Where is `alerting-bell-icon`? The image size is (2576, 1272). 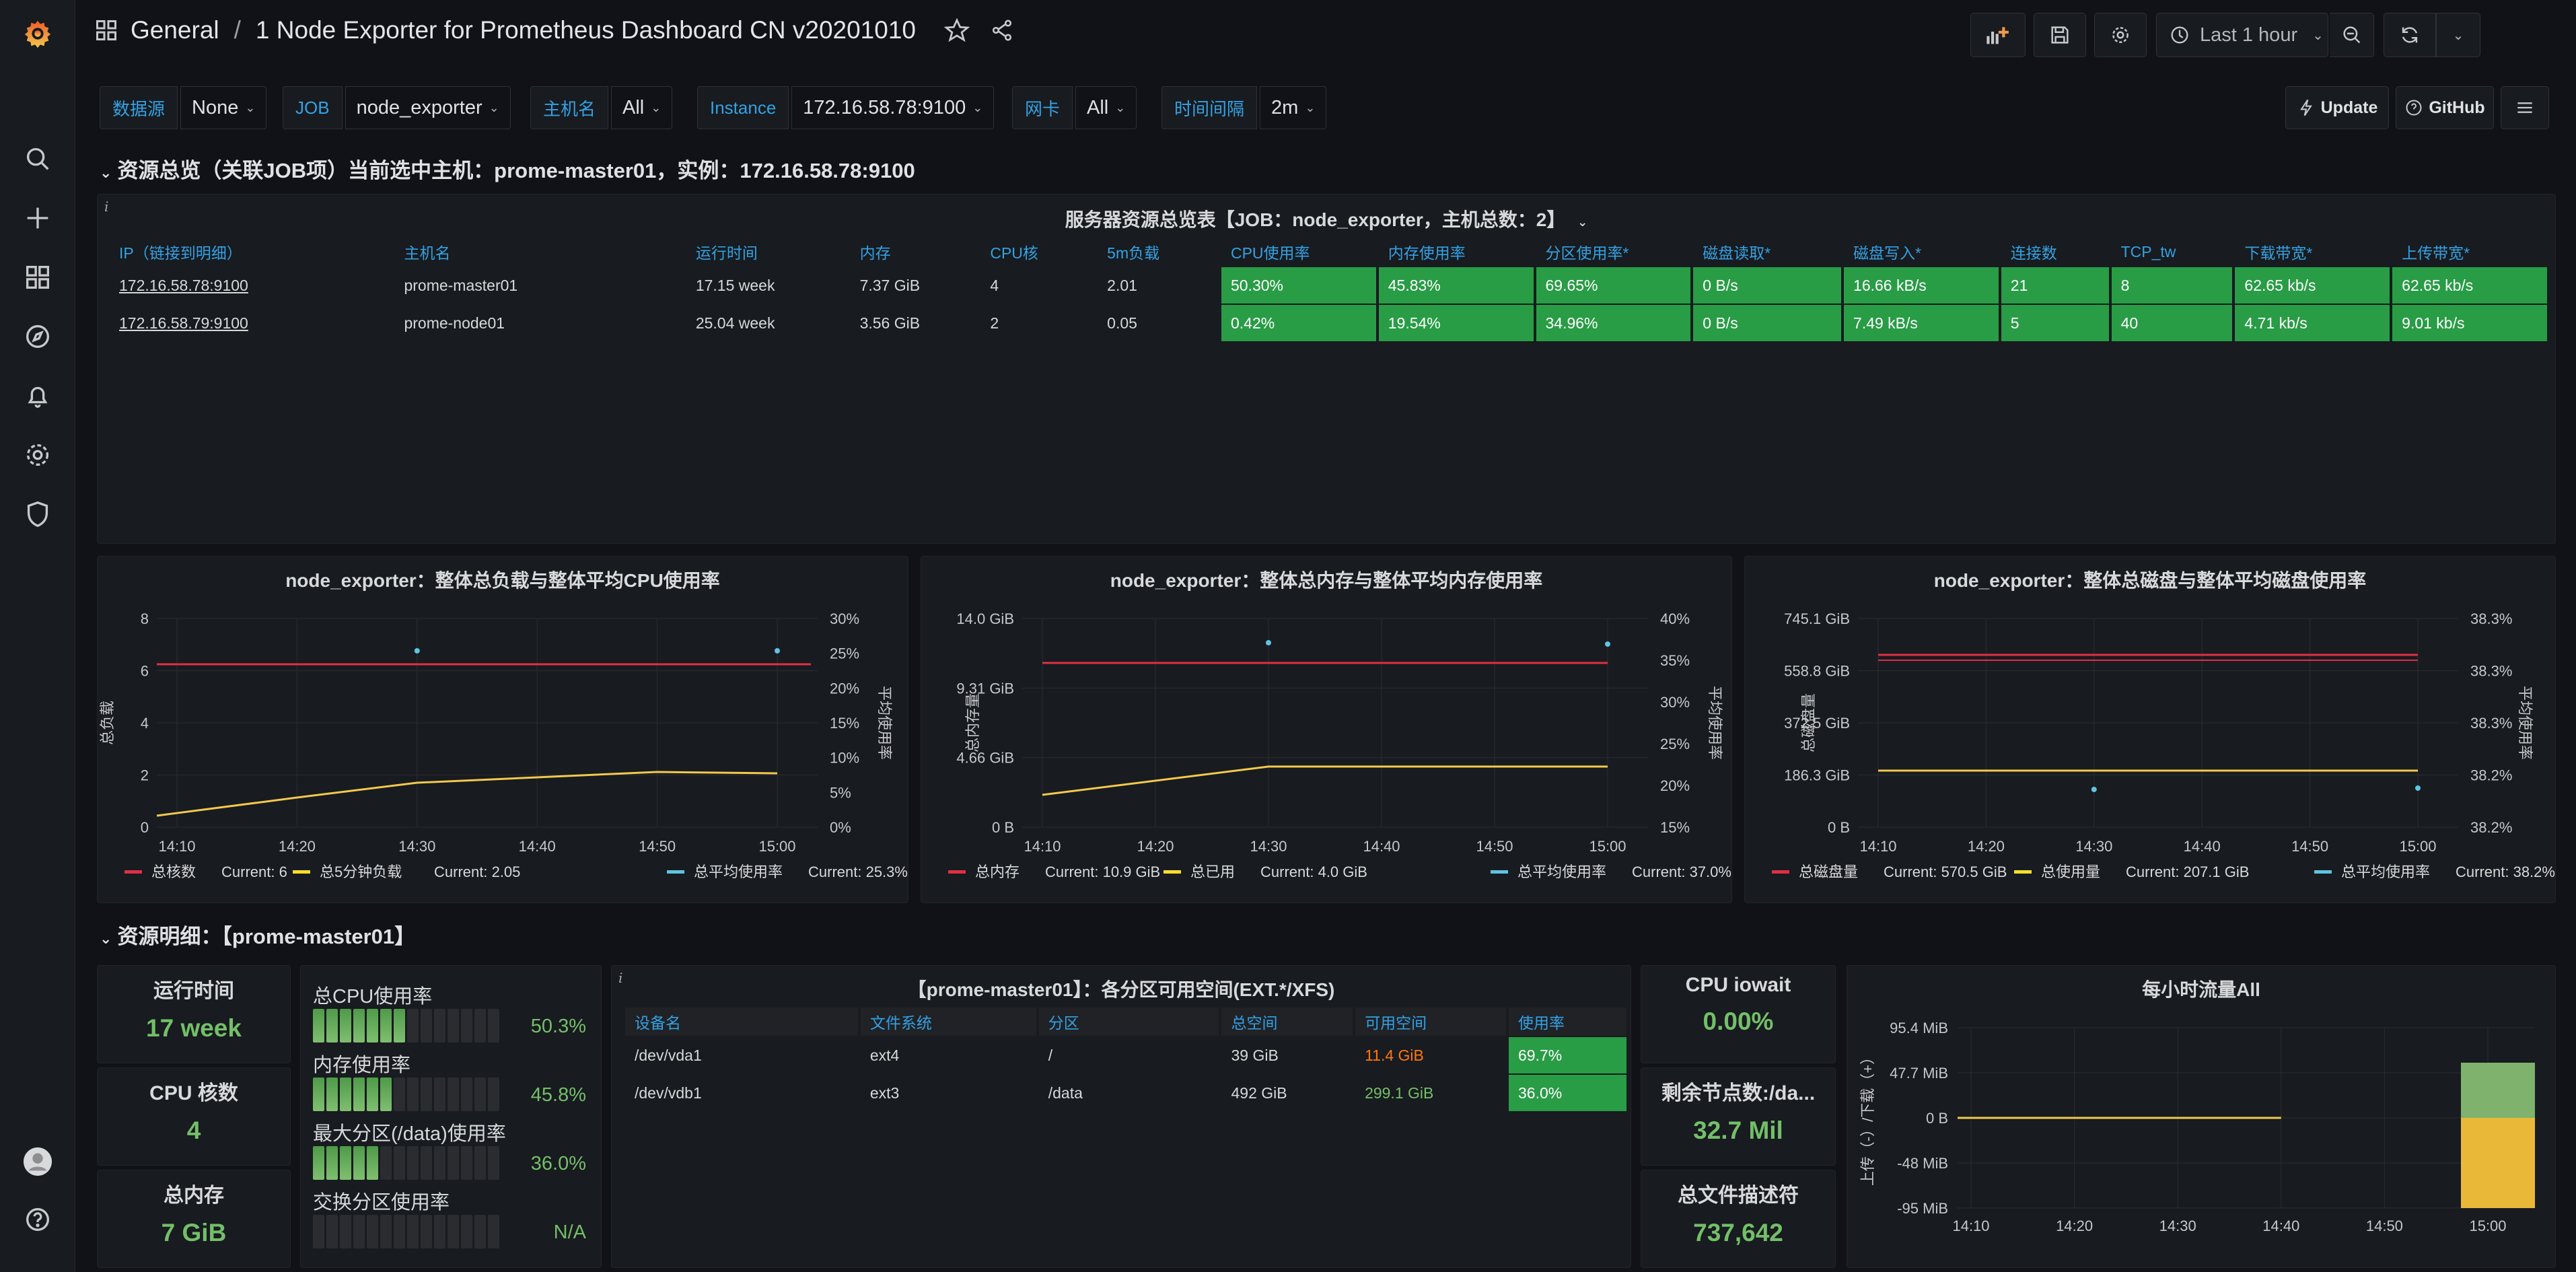
alerting-bell-icon is located at coordinates (38, 396).